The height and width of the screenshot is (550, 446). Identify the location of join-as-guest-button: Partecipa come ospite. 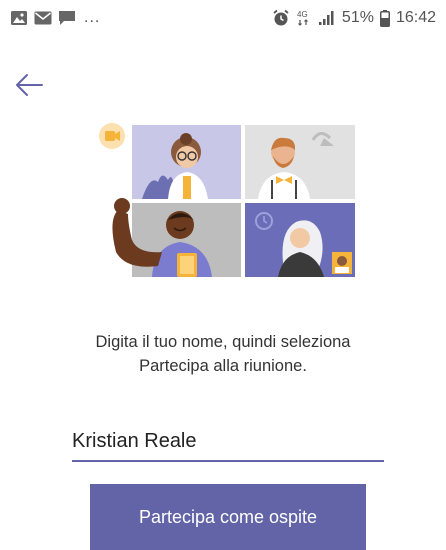
(228, 517).